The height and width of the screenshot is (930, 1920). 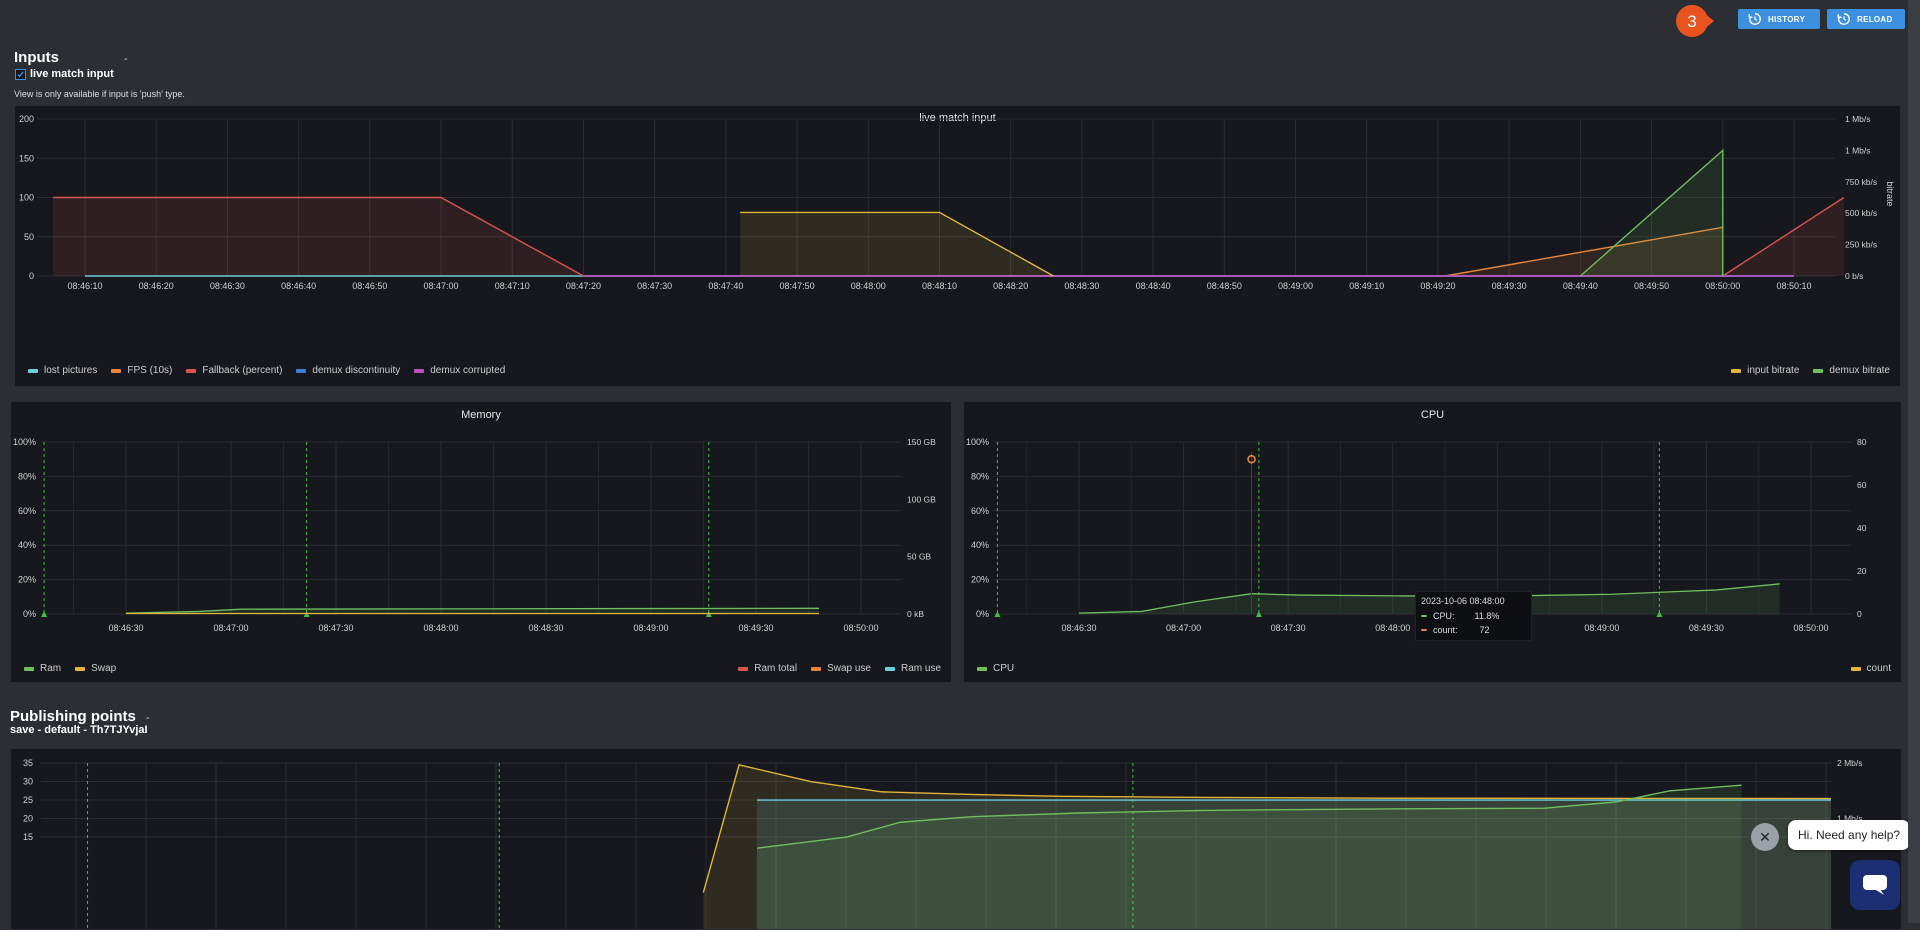 I want to click on history-button: HISTORY, so click(x=1779, y=19).